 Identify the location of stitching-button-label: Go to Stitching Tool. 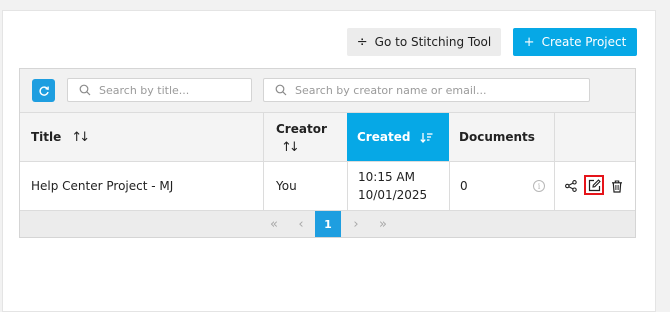
(433, 42).